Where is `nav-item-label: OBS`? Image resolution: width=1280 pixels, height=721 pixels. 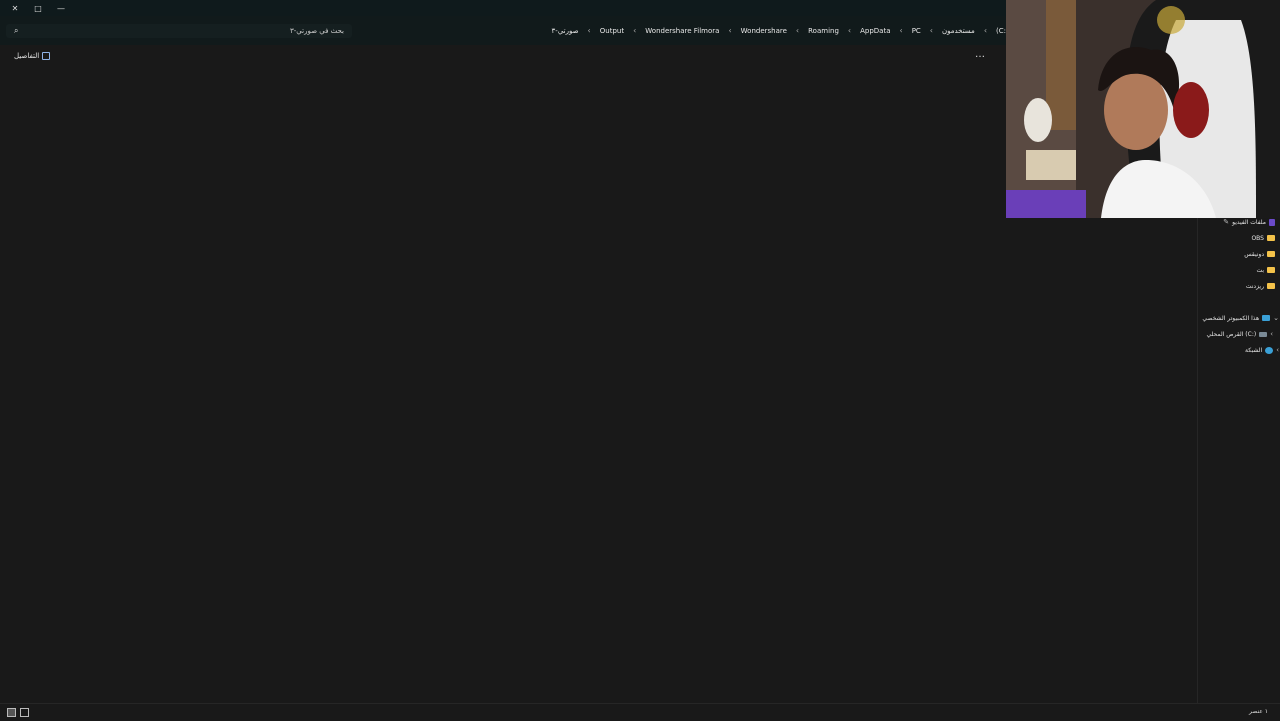
nav-item-label: OBS is located at coordinates (1257, 238).